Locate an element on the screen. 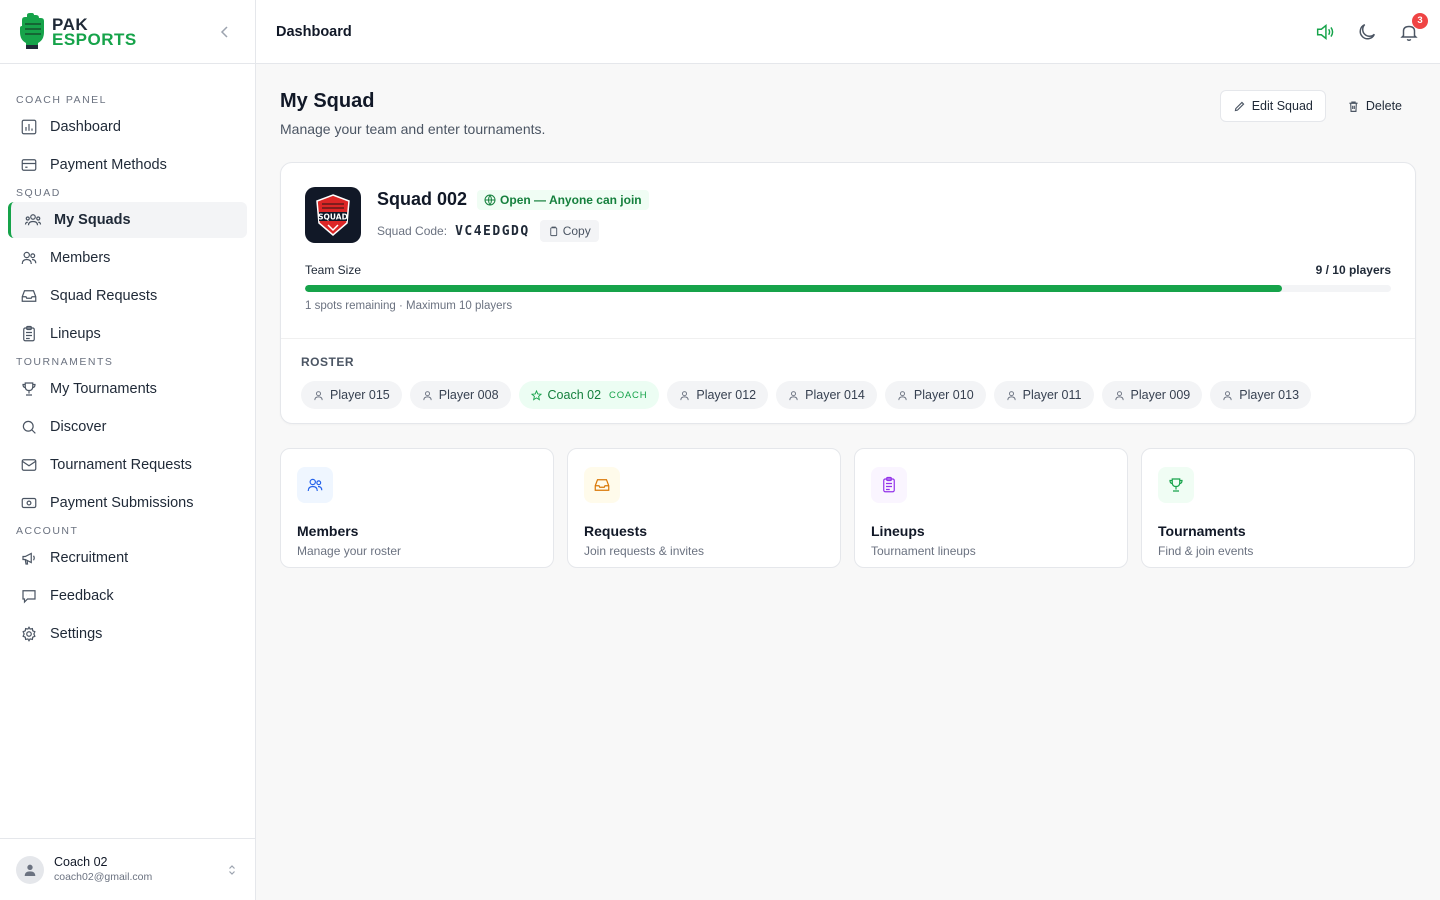 The image size is (1440, 900). quick-link-lineups: Lineups Tournament lineups is located at coordinates (991, 508).